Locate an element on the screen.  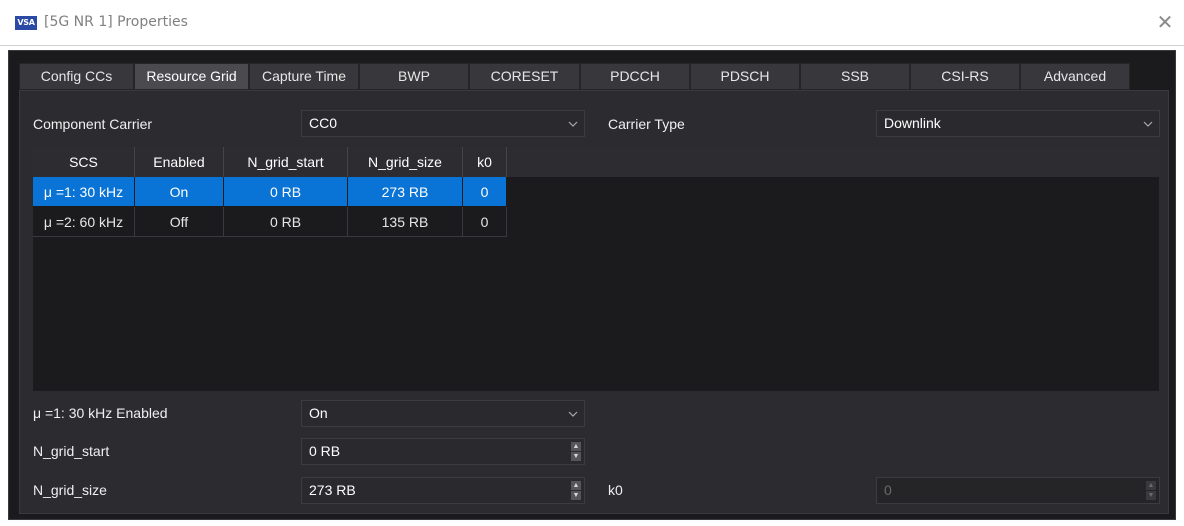
enabled-value: On is located at coordinates (318, 413).